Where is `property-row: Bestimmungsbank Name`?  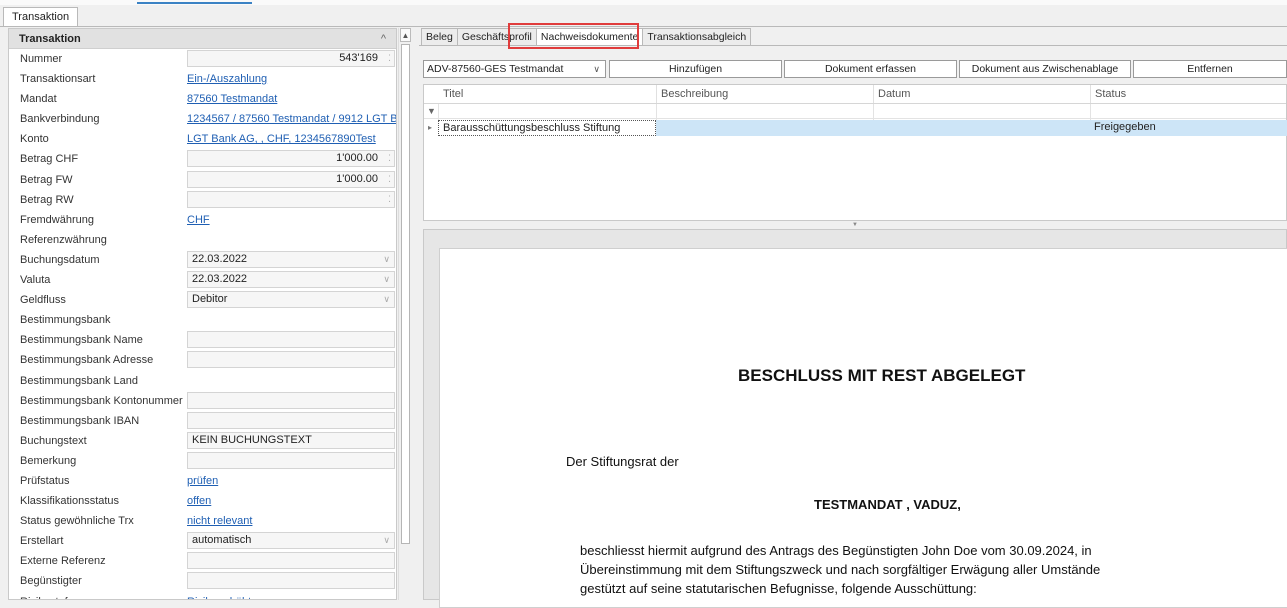 property-row: Bestimmungsbank Name is located at coordinates (202, 340).